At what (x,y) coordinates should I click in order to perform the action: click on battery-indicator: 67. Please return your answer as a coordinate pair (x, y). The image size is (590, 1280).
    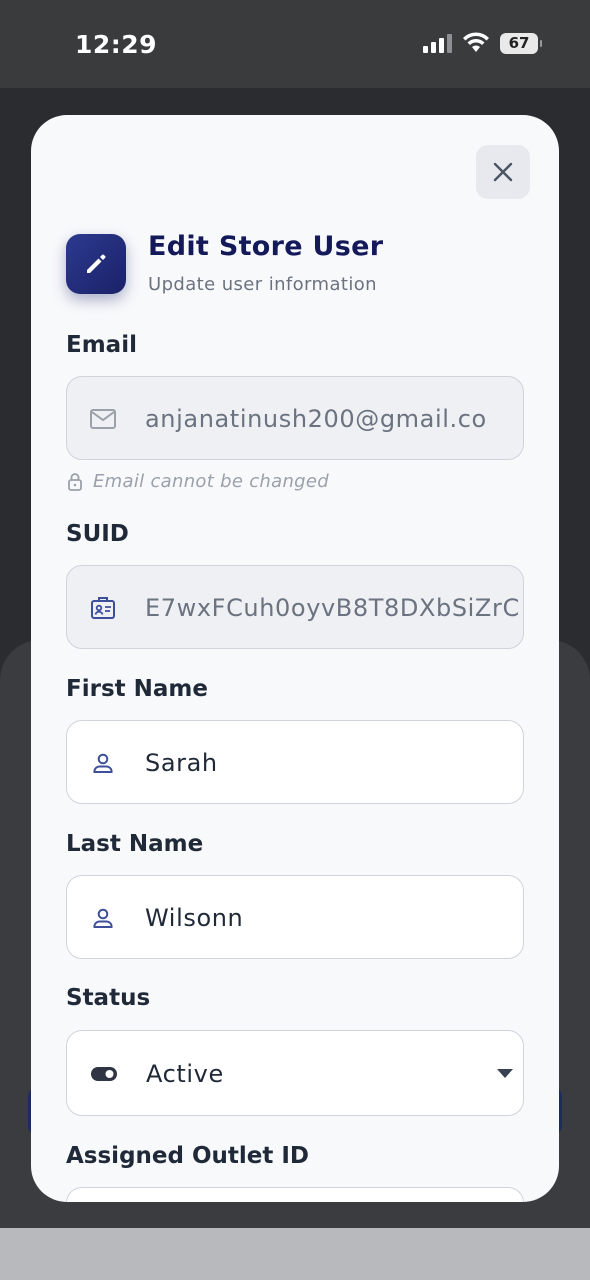
    Looking at the image, I should click on (521, 43).